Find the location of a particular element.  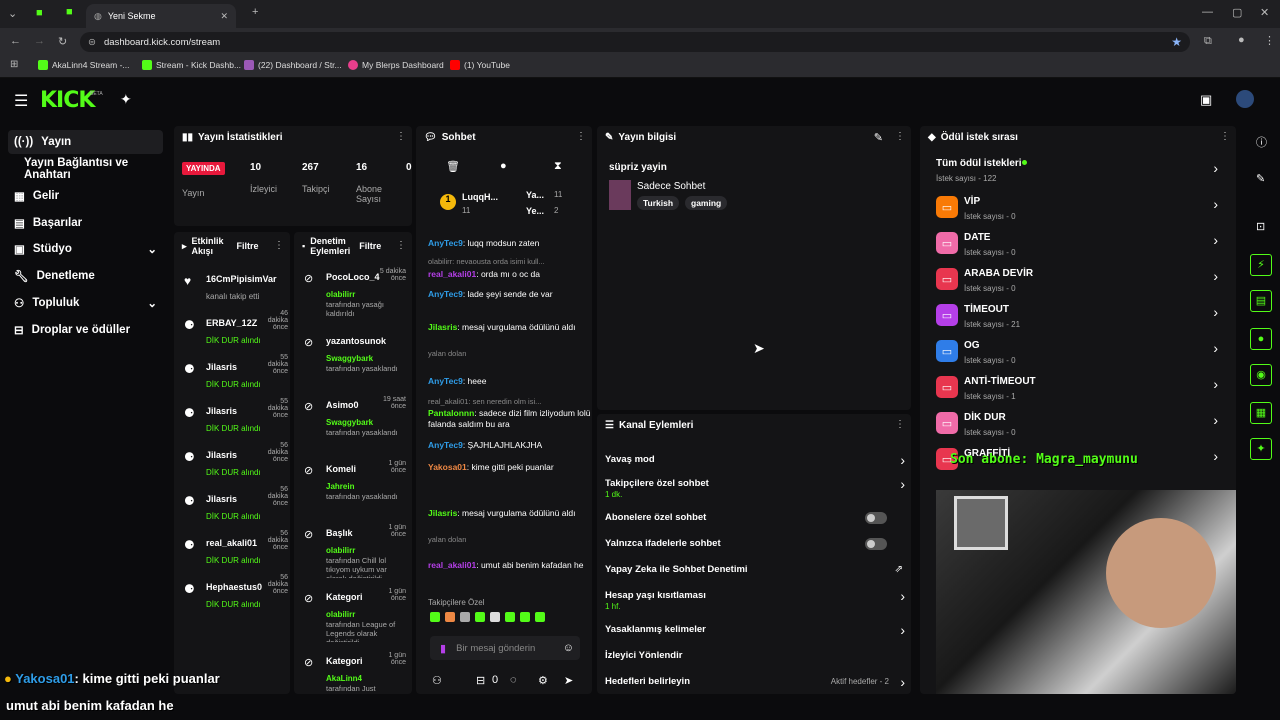

bookmark-star-icon: ★ is located at coordinates (1176, 42).